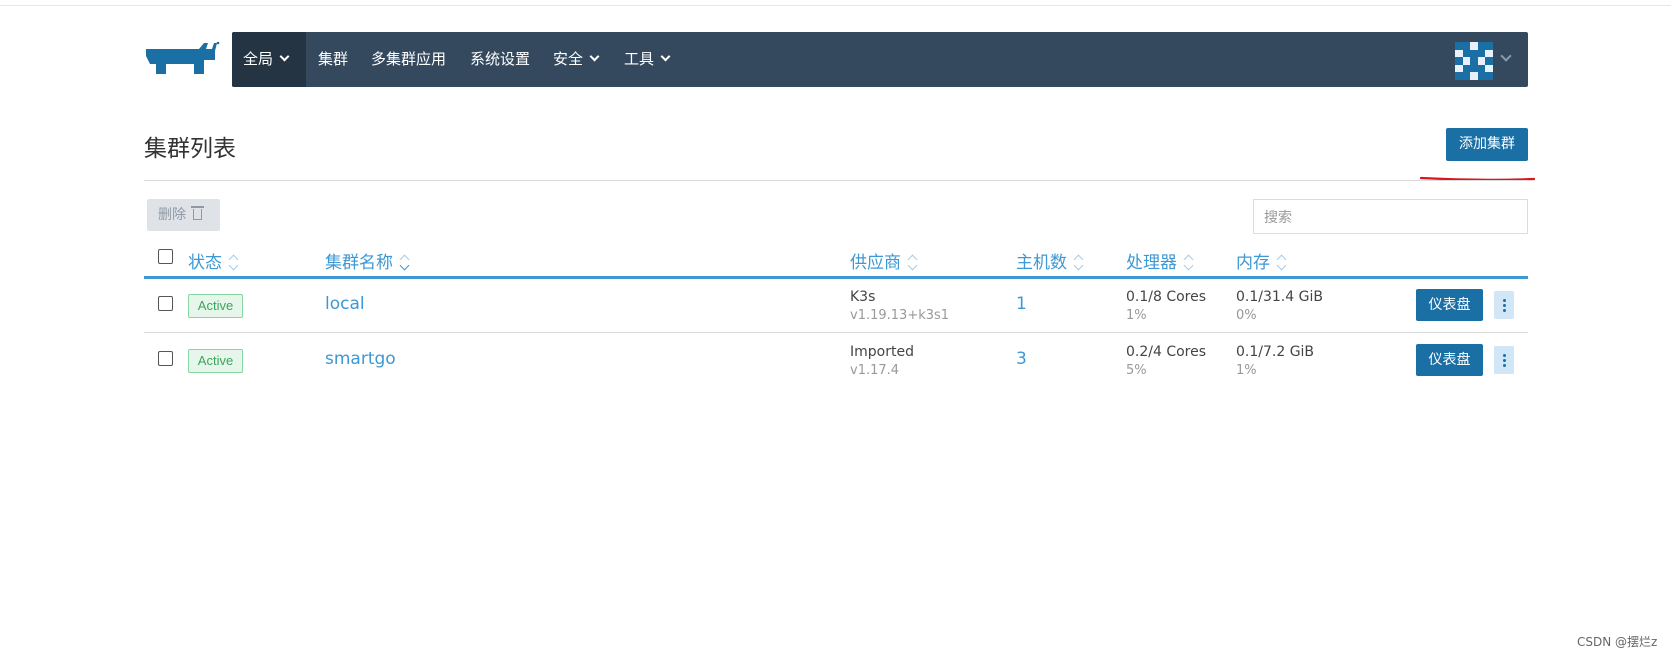 This screenshot has height=655, width=1671. What do you see at coordinates (568, 59) in the screenshot?
I see `nav-item-security-label: 安全` at bounding box center [568, 59].